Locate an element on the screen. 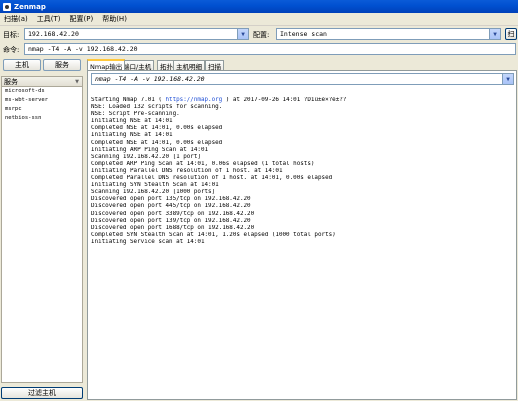 This screenshot has height=401, width=518. services-column-header: 服务 ▼ is located at coordinates (42, 81).